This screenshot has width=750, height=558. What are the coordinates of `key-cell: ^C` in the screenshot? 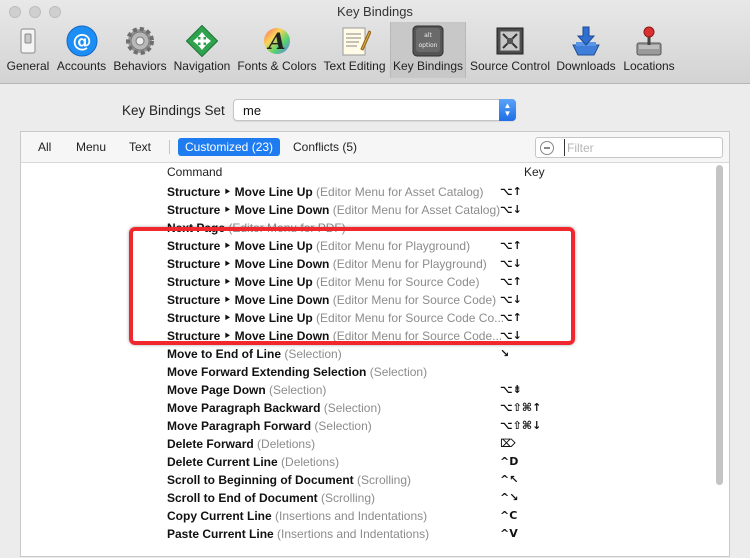 It's located at (508, 515).